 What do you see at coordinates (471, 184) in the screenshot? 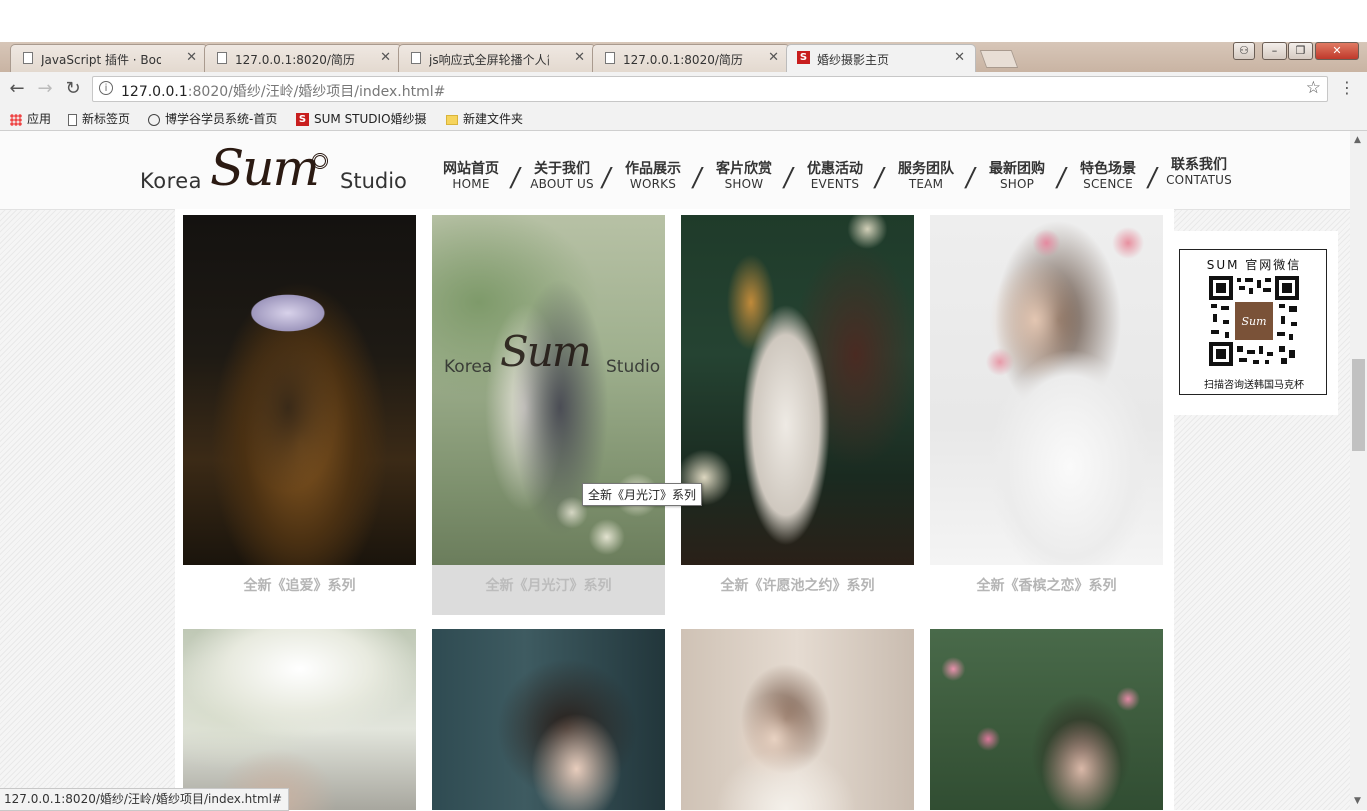
I see `nav-label-en: HOME` at bounding box center [471, 184].